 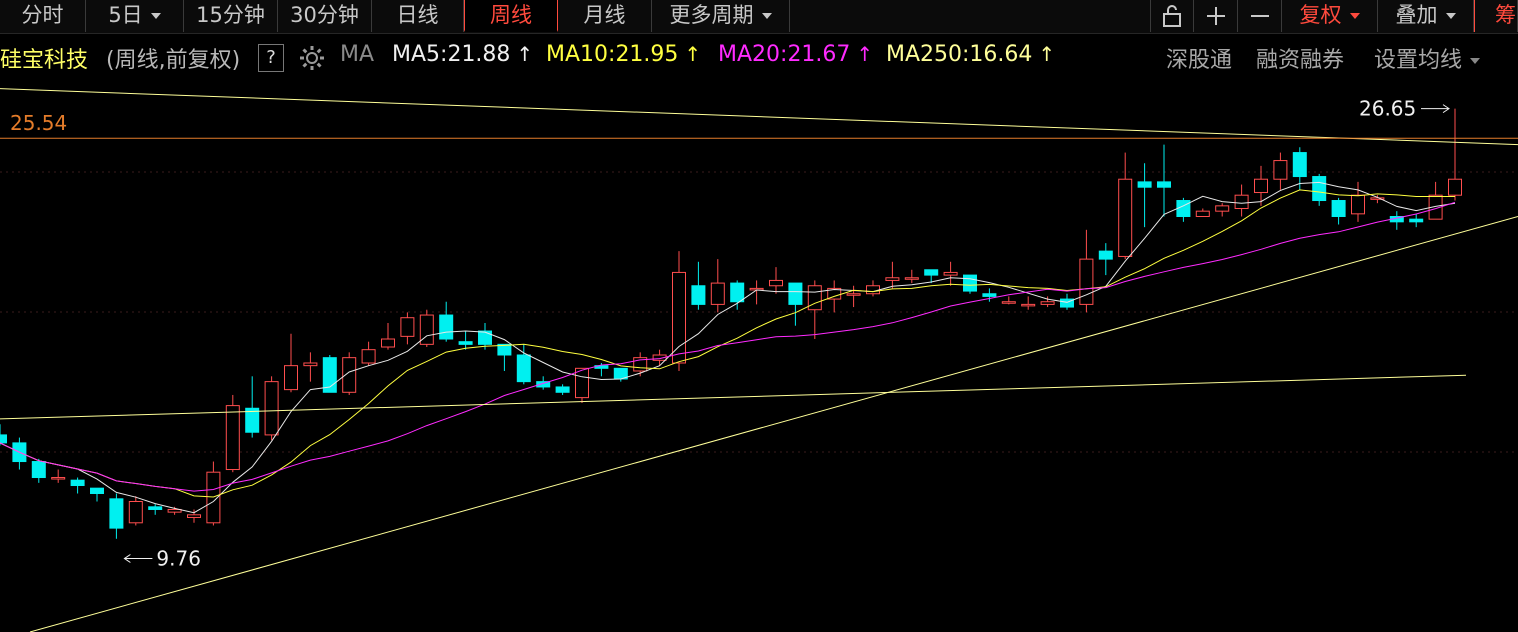 I want to click on tab-fenshi: 分时, so click(x=43, y=16).